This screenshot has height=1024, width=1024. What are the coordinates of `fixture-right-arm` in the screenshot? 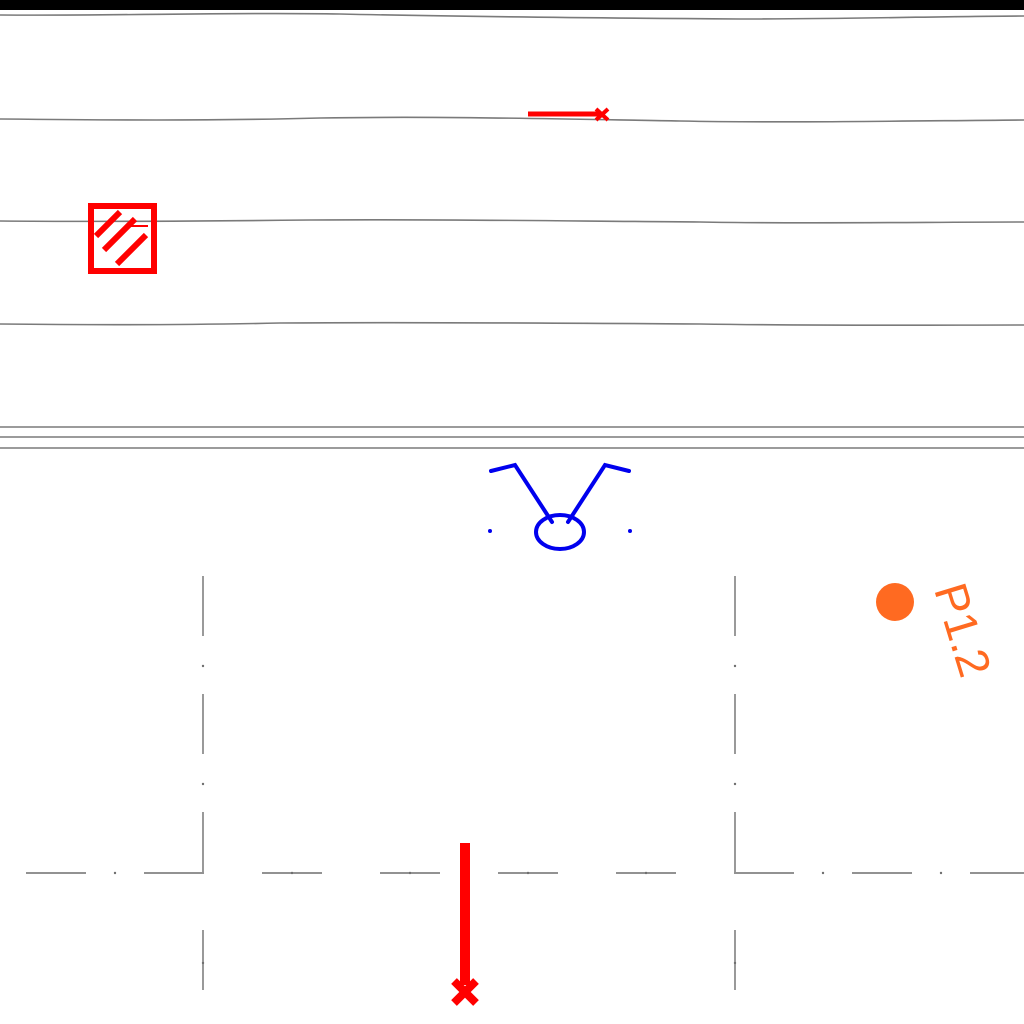 It's located at (598, 493).